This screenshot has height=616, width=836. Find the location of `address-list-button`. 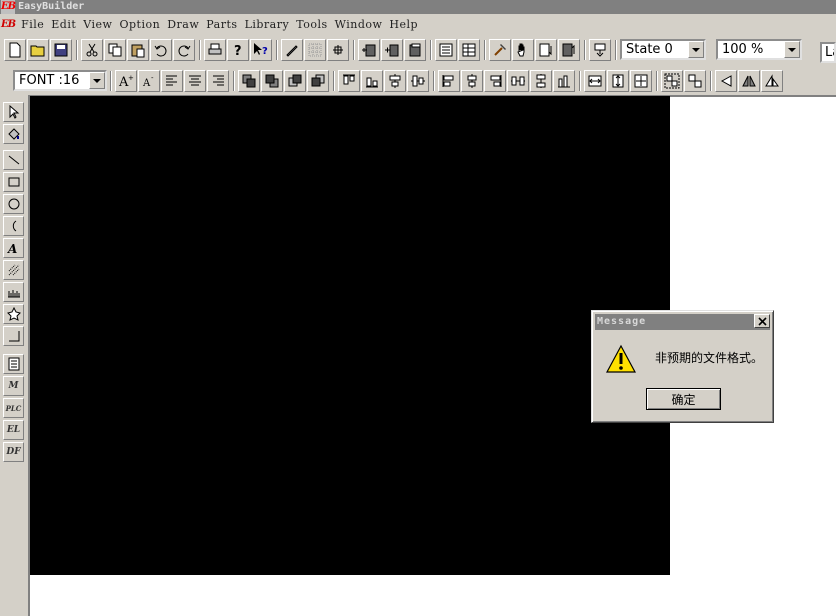

address-list-button is located at coordinates (469, 49).